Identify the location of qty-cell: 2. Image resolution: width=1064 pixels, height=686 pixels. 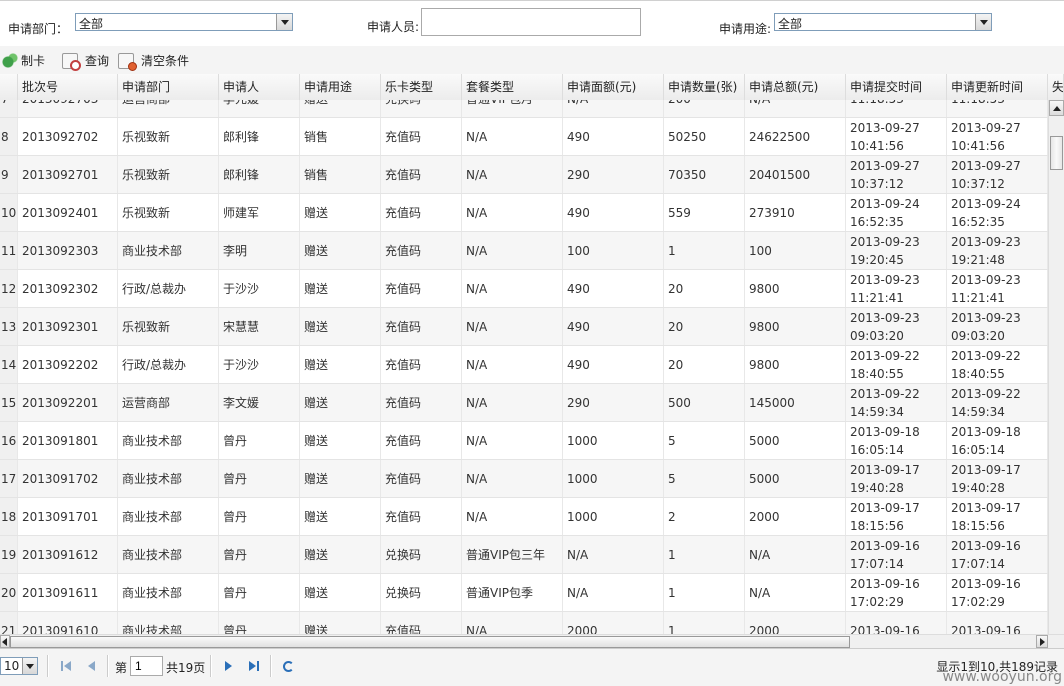
(704, 516).